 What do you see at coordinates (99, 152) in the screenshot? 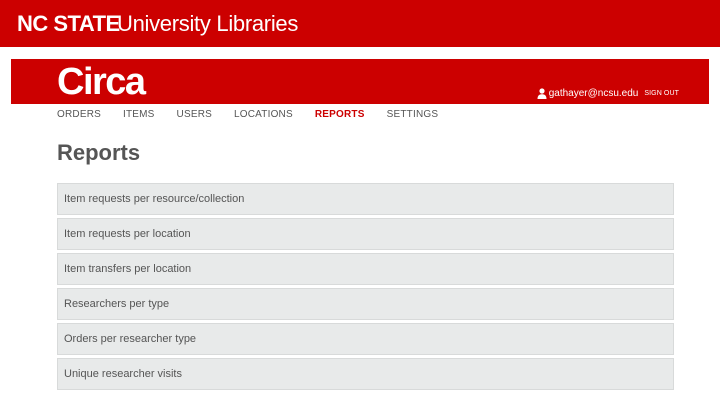
I see `page-title: Reports` at bounding box center [99, 152].